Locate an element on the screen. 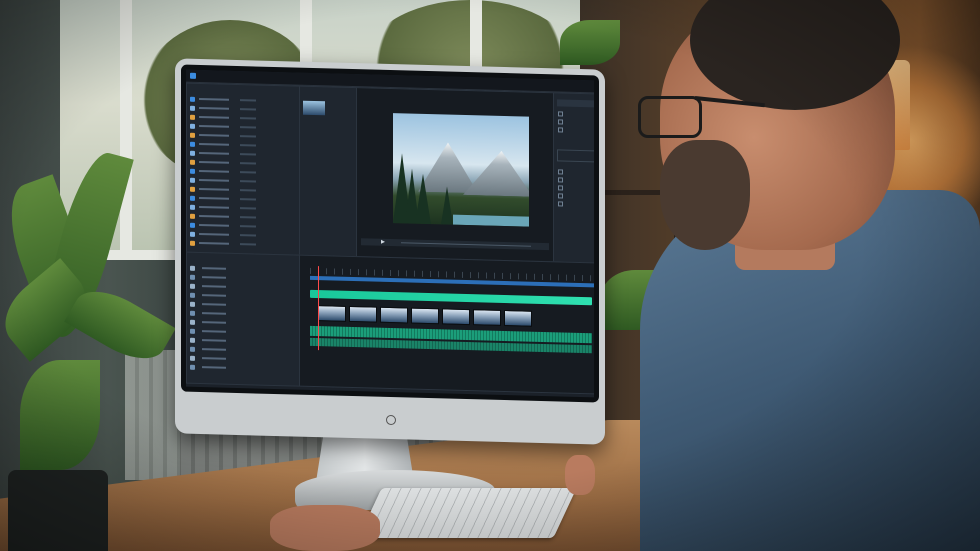  viewer-panel is located at coordinates (455, 175).